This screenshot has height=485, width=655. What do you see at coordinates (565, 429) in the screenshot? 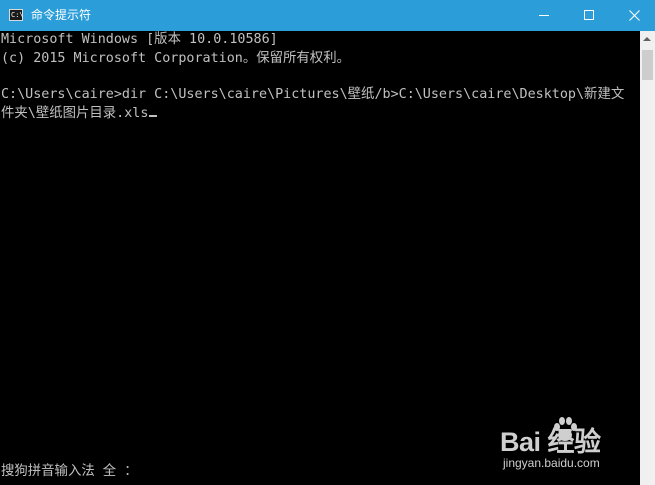
I see `paw-icon` at bounding box center [565, 429].